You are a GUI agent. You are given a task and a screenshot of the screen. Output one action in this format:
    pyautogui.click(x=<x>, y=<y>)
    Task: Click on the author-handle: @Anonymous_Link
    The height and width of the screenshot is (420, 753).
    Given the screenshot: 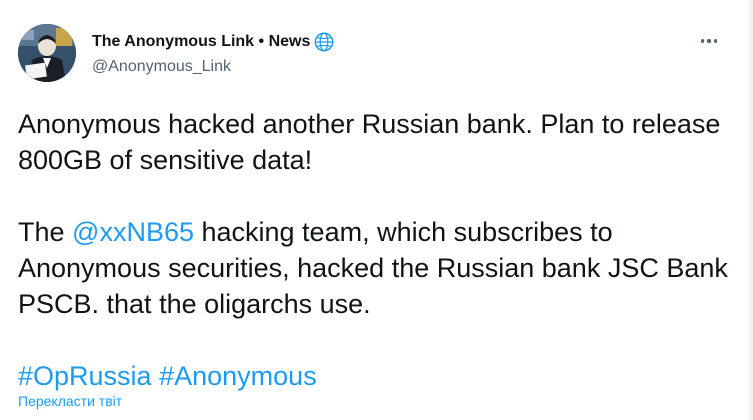 What is the action you would take?
    pyautogui.click(x=214, y=67)
    